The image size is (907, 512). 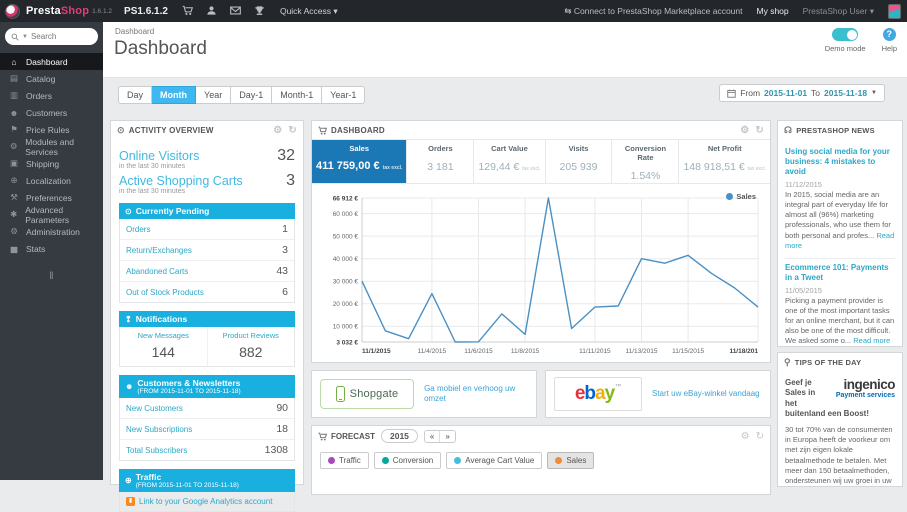 I want to click on sidebar-item-orders: ▥ Orders, so click(x=51, y=95).